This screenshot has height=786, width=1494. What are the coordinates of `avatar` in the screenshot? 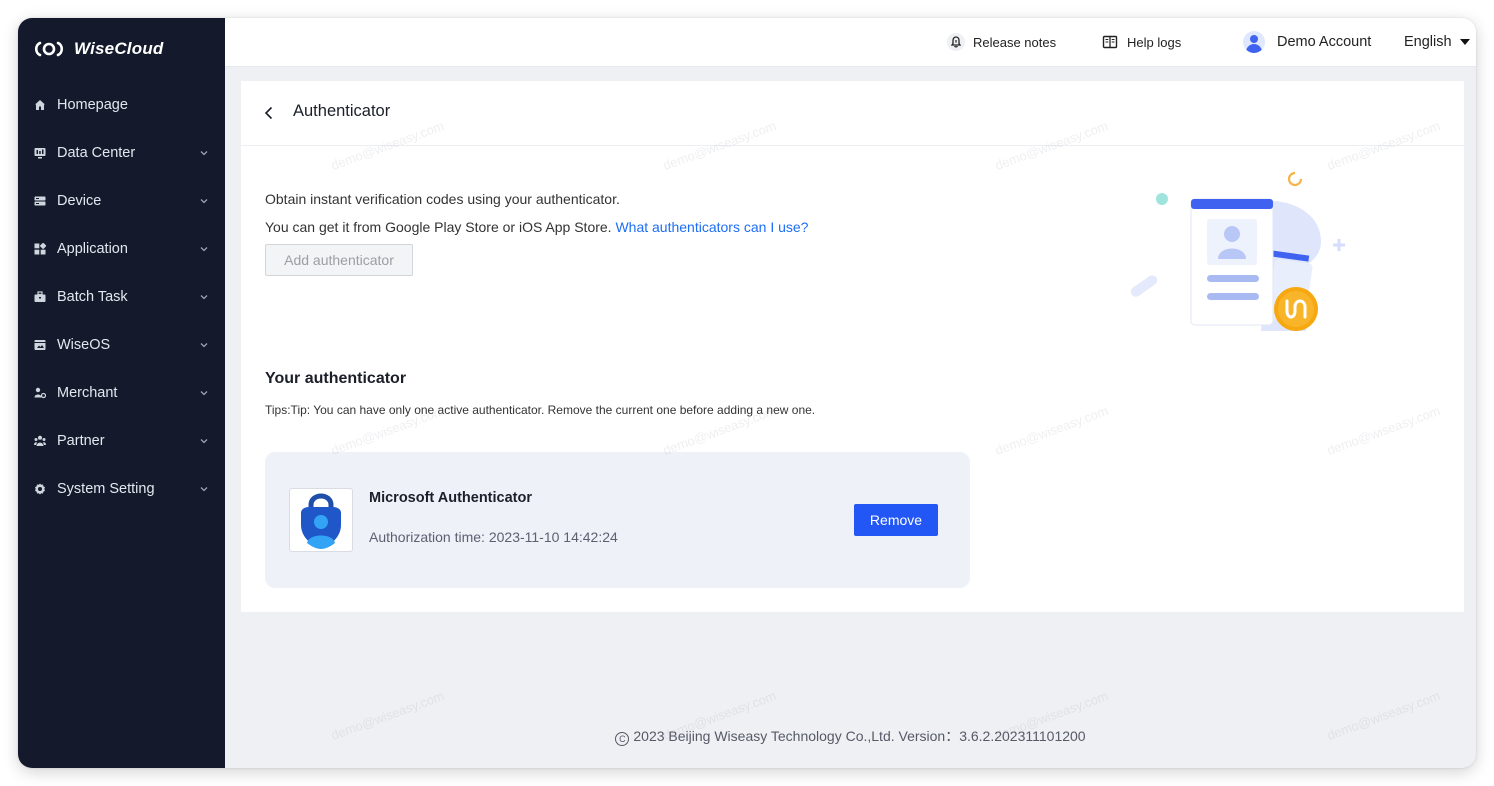 It's located at (1254, 42).